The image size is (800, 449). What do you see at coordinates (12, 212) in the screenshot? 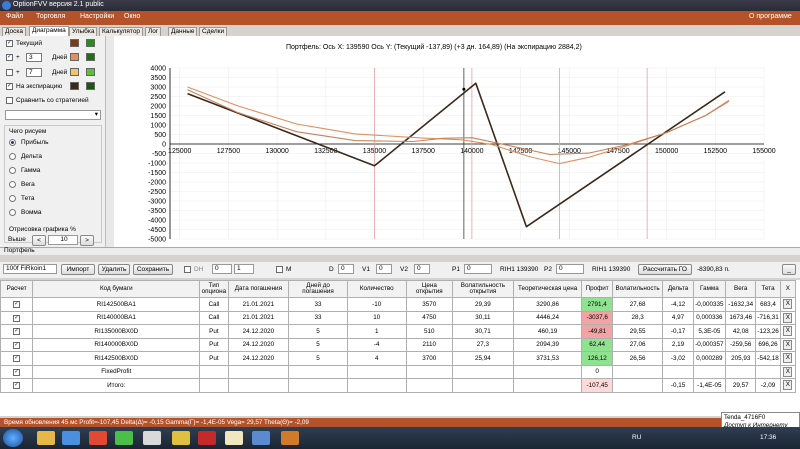
I see `radio-vomma` at bounding box center [12, 212].